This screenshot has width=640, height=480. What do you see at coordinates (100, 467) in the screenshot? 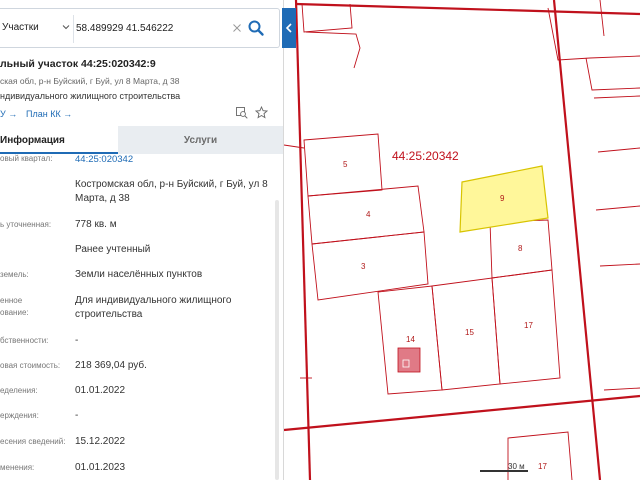
I see `row-value-application-date: 01.01.2023` at bounding box center [100, 467].